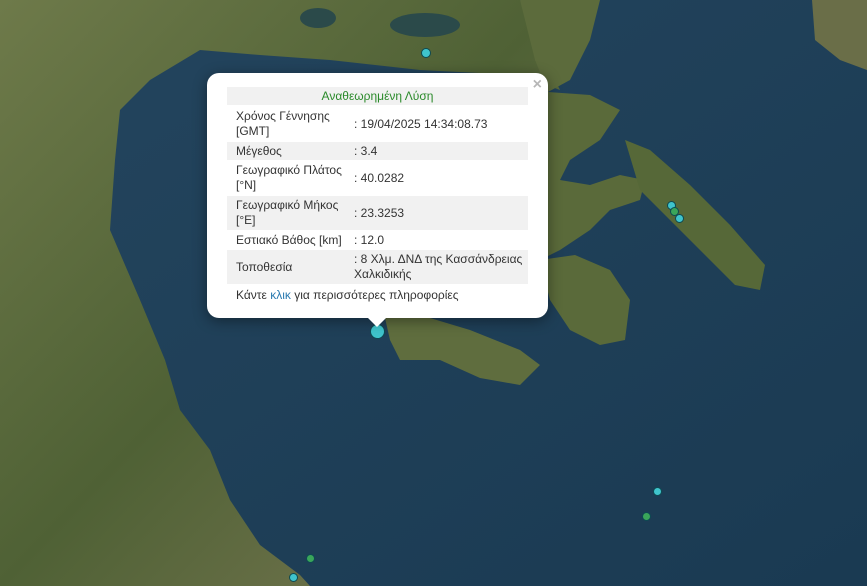  What do you see at coordinates (366, 151) in the screenshot?
I see `info-value: : 3.4` at bounding box center [366, 151].